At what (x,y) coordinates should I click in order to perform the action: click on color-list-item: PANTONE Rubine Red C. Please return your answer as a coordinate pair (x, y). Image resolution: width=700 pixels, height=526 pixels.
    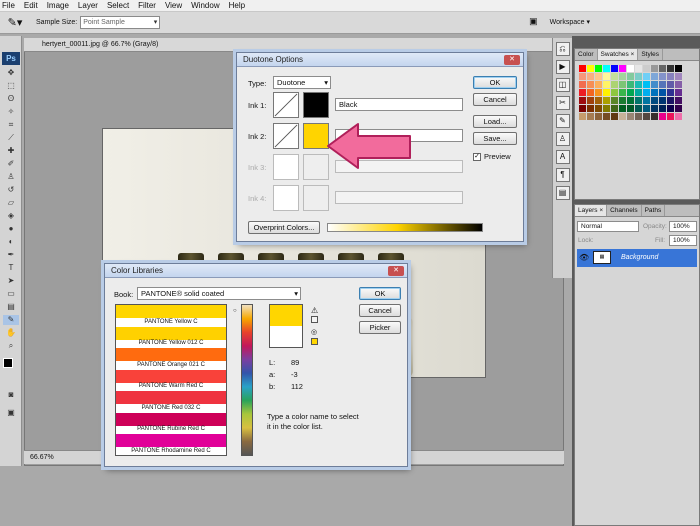
    Looking at the image, I should click on (171, 423).